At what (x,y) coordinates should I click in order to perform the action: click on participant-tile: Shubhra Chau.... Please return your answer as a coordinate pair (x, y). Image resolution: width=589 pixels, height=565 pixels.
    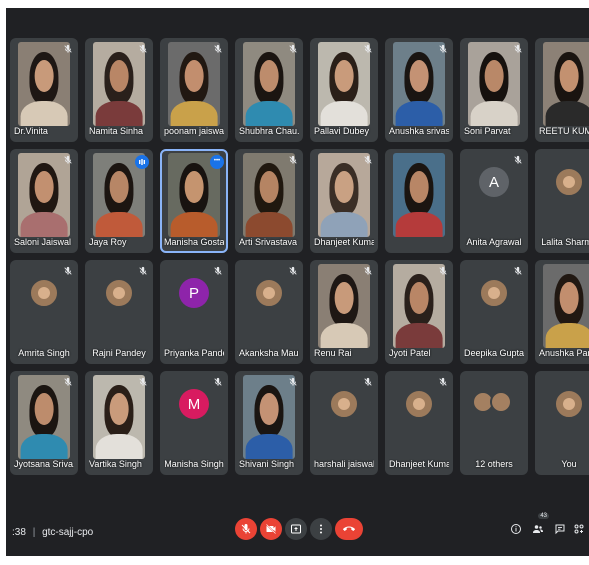
    Looking at the image, I should click on (269, 90).